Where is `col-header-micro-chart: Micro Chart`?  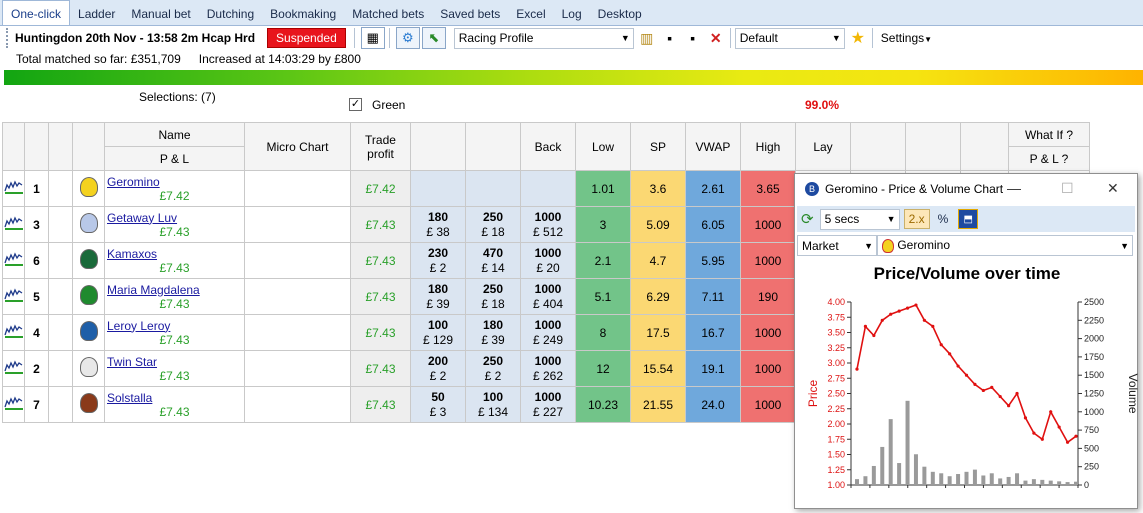 col-header-micro-chart: Micro Chart is located at coordinates (297, 146).